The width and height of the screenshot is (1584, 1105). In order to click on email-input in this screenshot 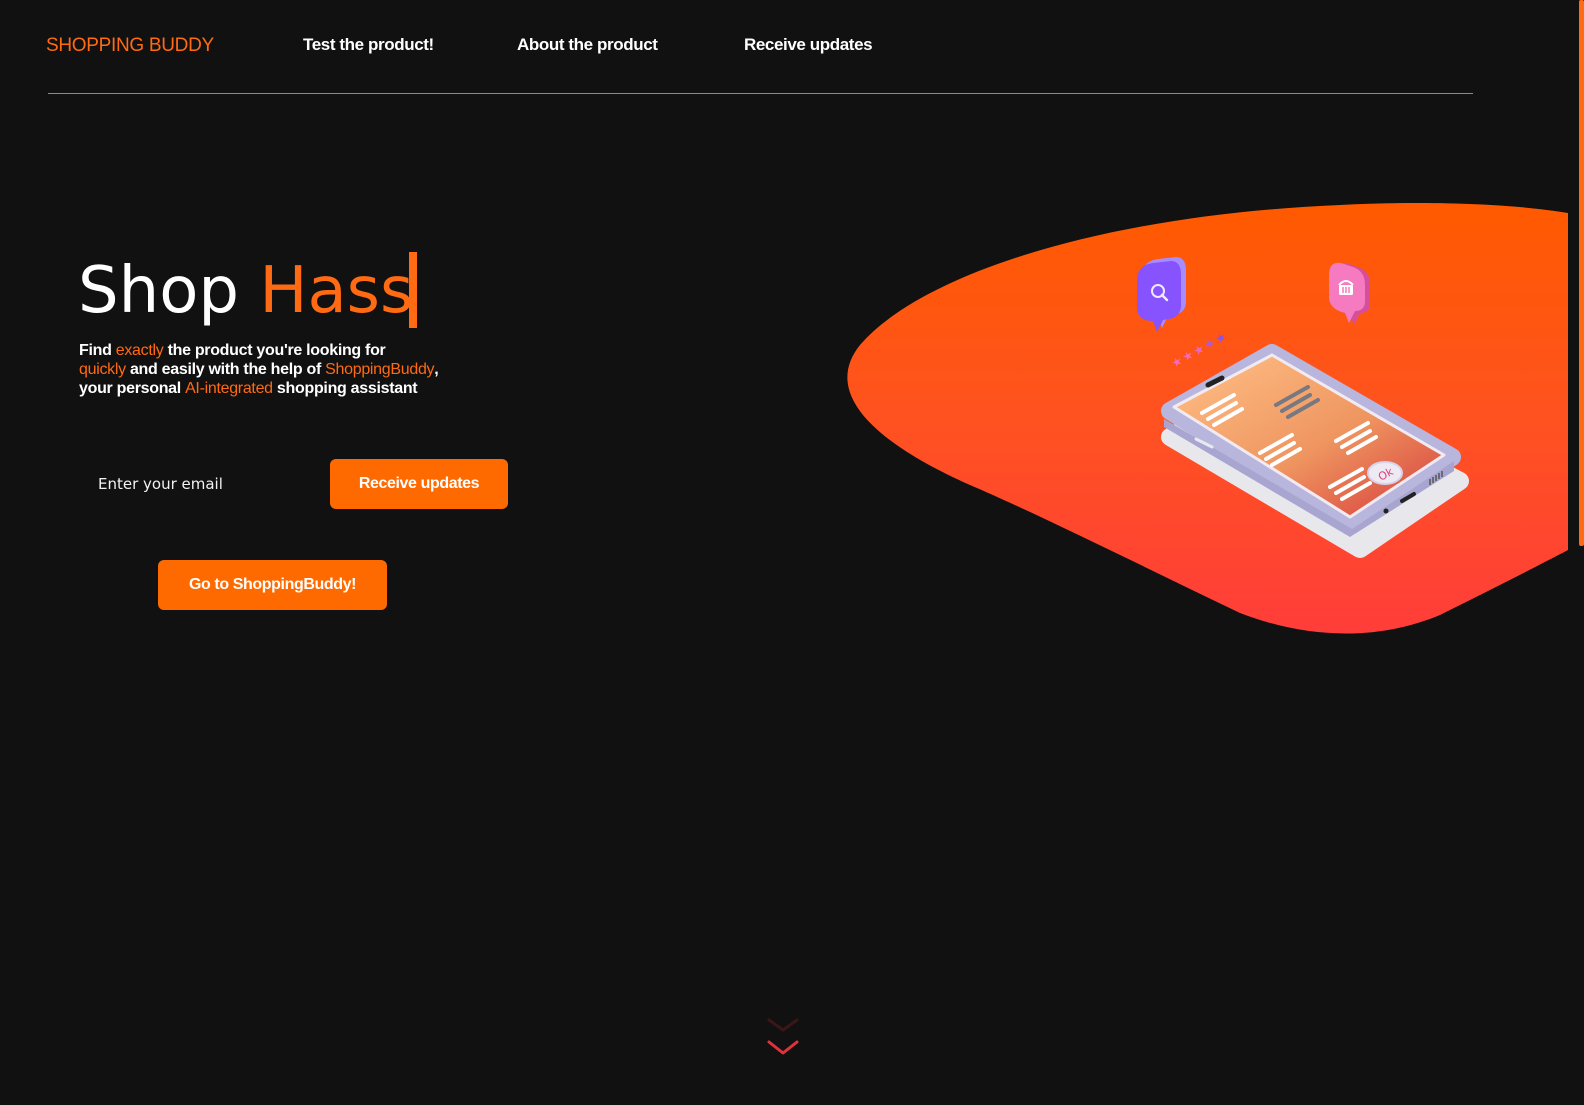, I will do `click(195, 484)`.